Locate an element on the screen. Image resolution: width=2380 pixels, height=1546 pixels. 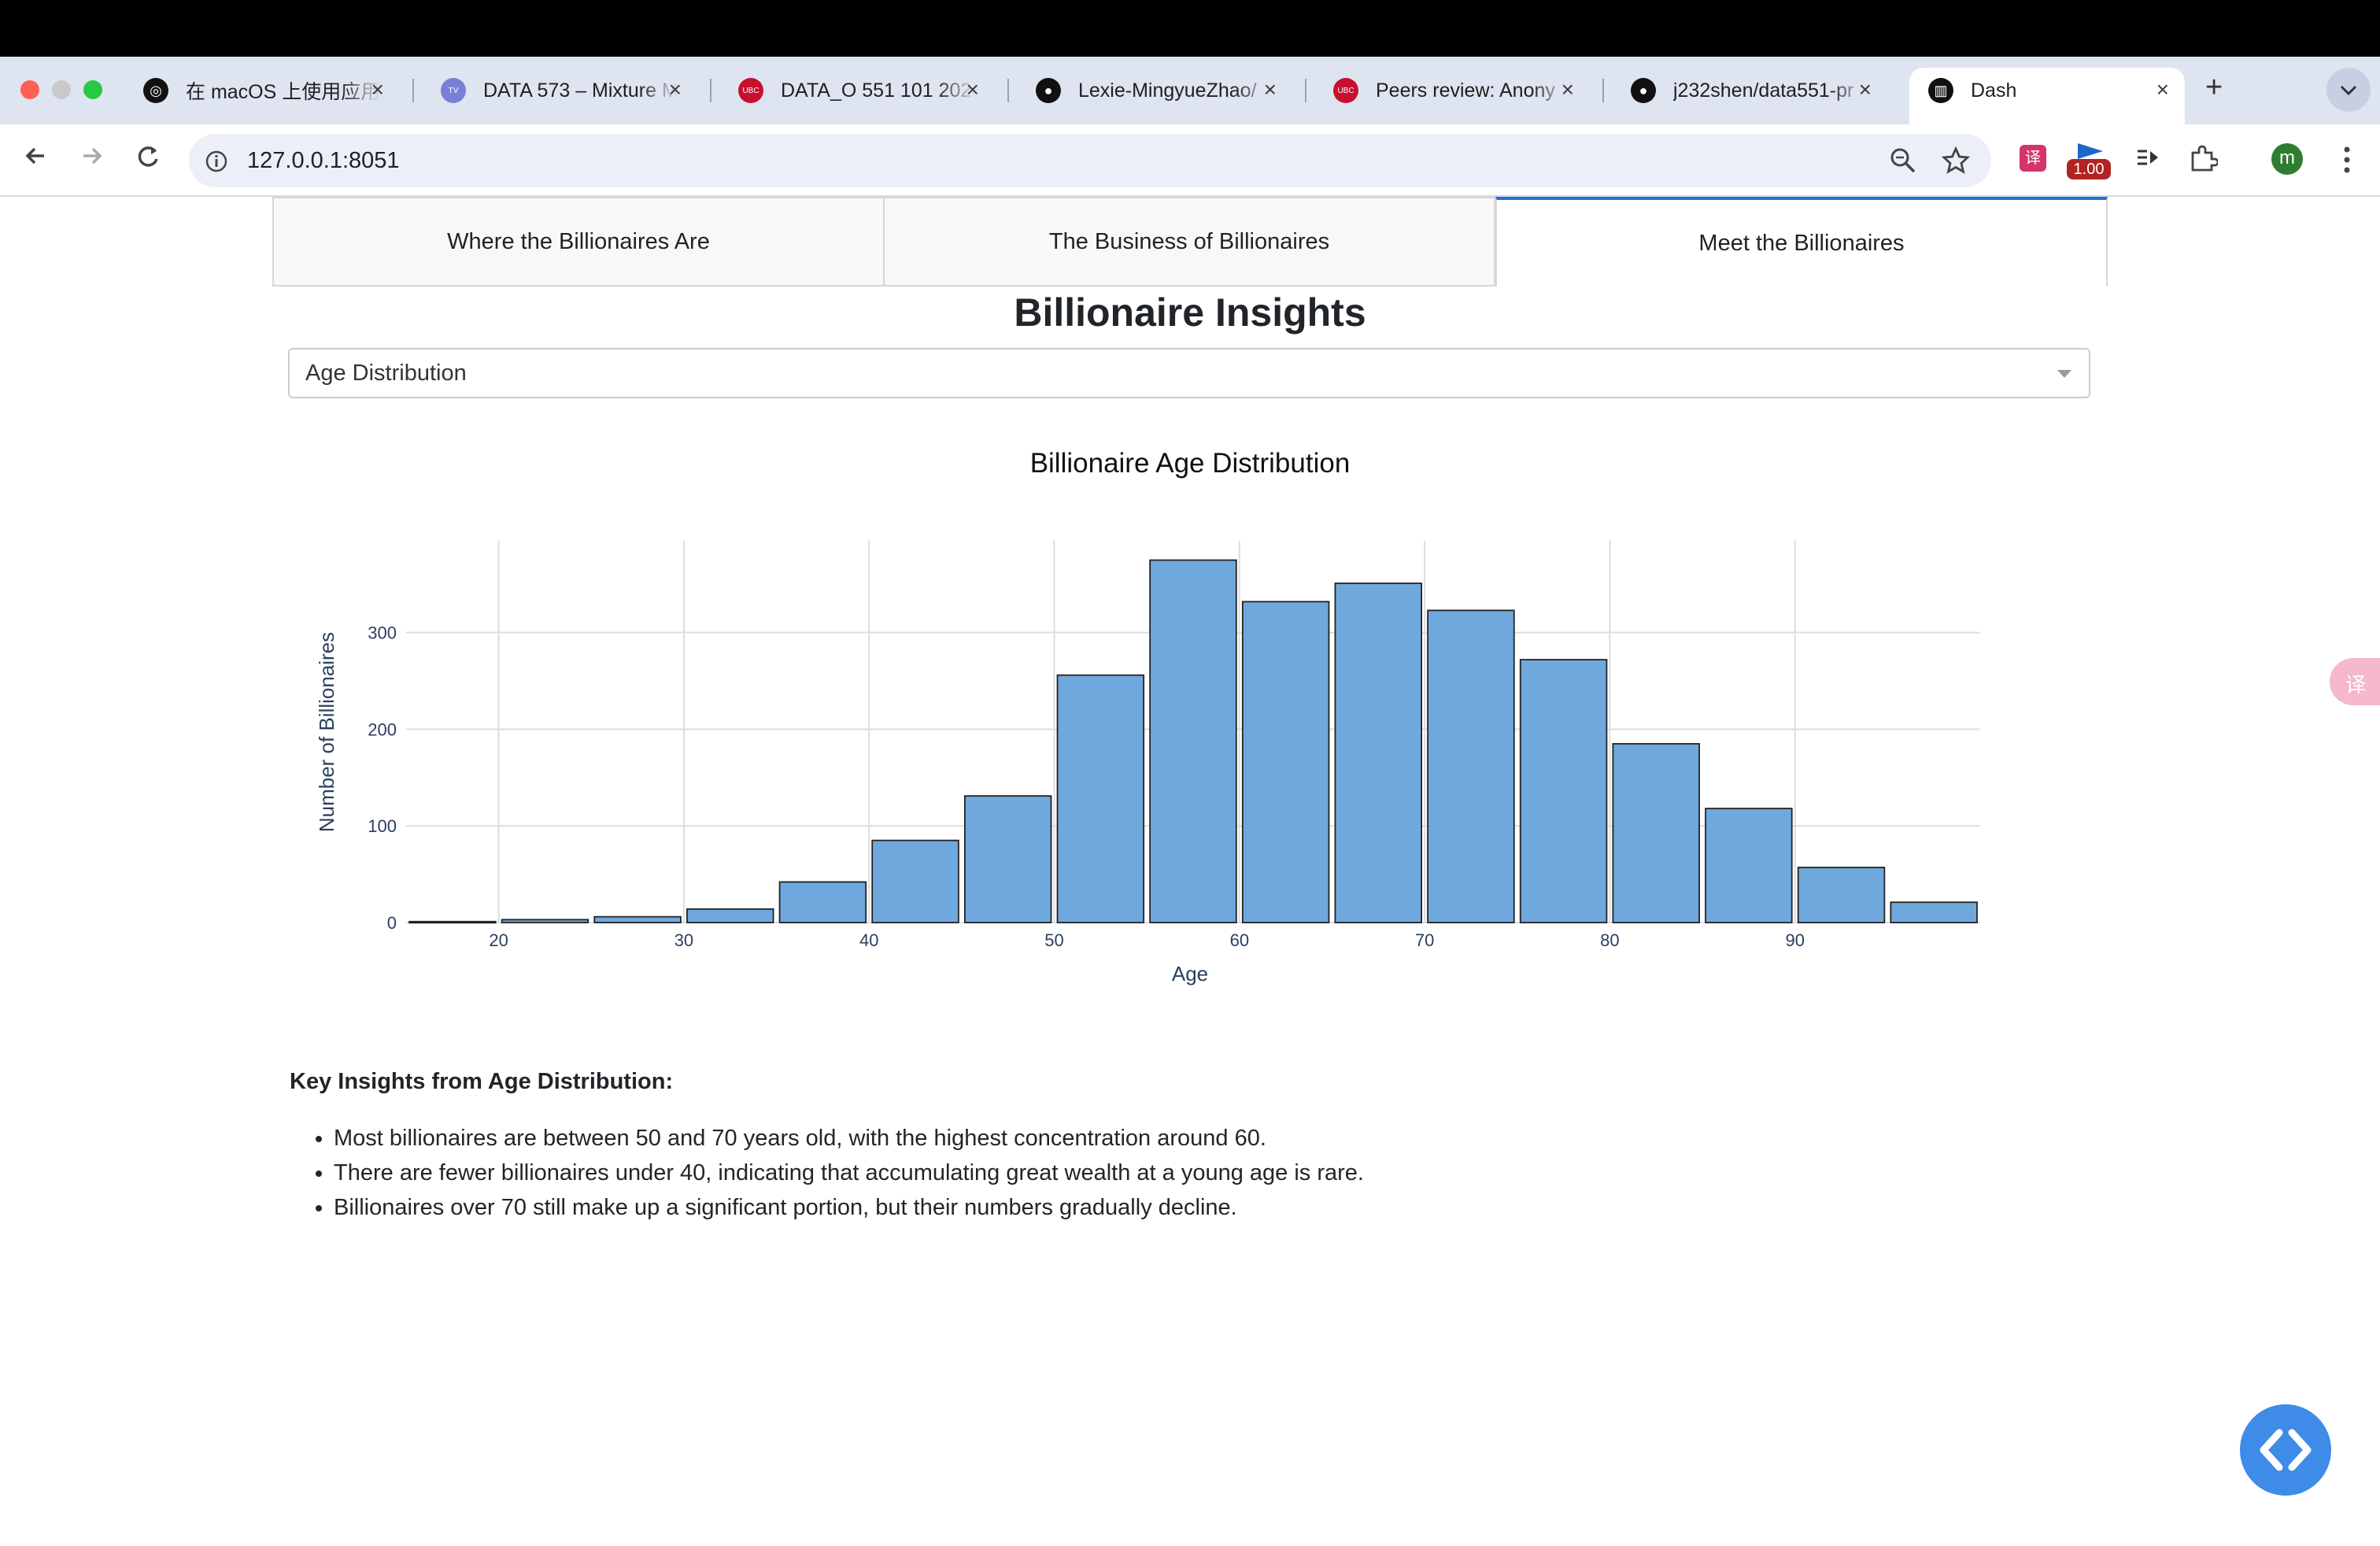
browser-tab: ● Lexie-MingyueZhao/ × is located at coordinates (1156, 90).